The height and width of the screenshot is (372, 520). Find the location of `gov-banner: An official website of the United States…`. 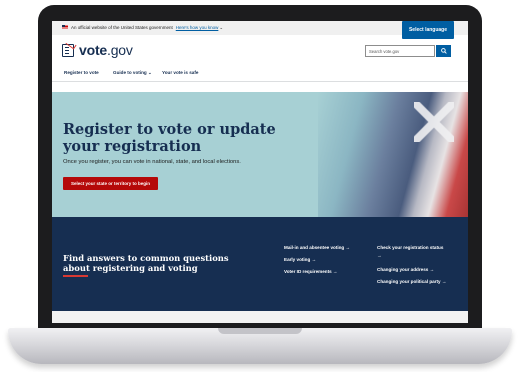

gov-banner: An official website of the United States… is located at coordinates (260, 30).